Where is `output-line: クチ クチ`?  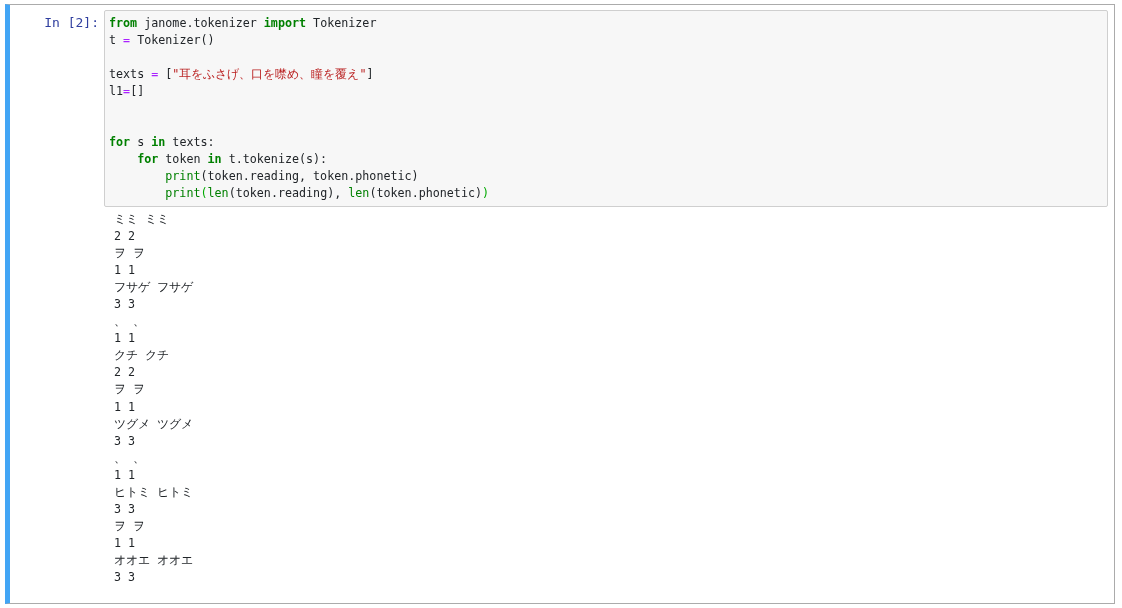 output-line: クチ クチ is located at coordinates (142, 356).